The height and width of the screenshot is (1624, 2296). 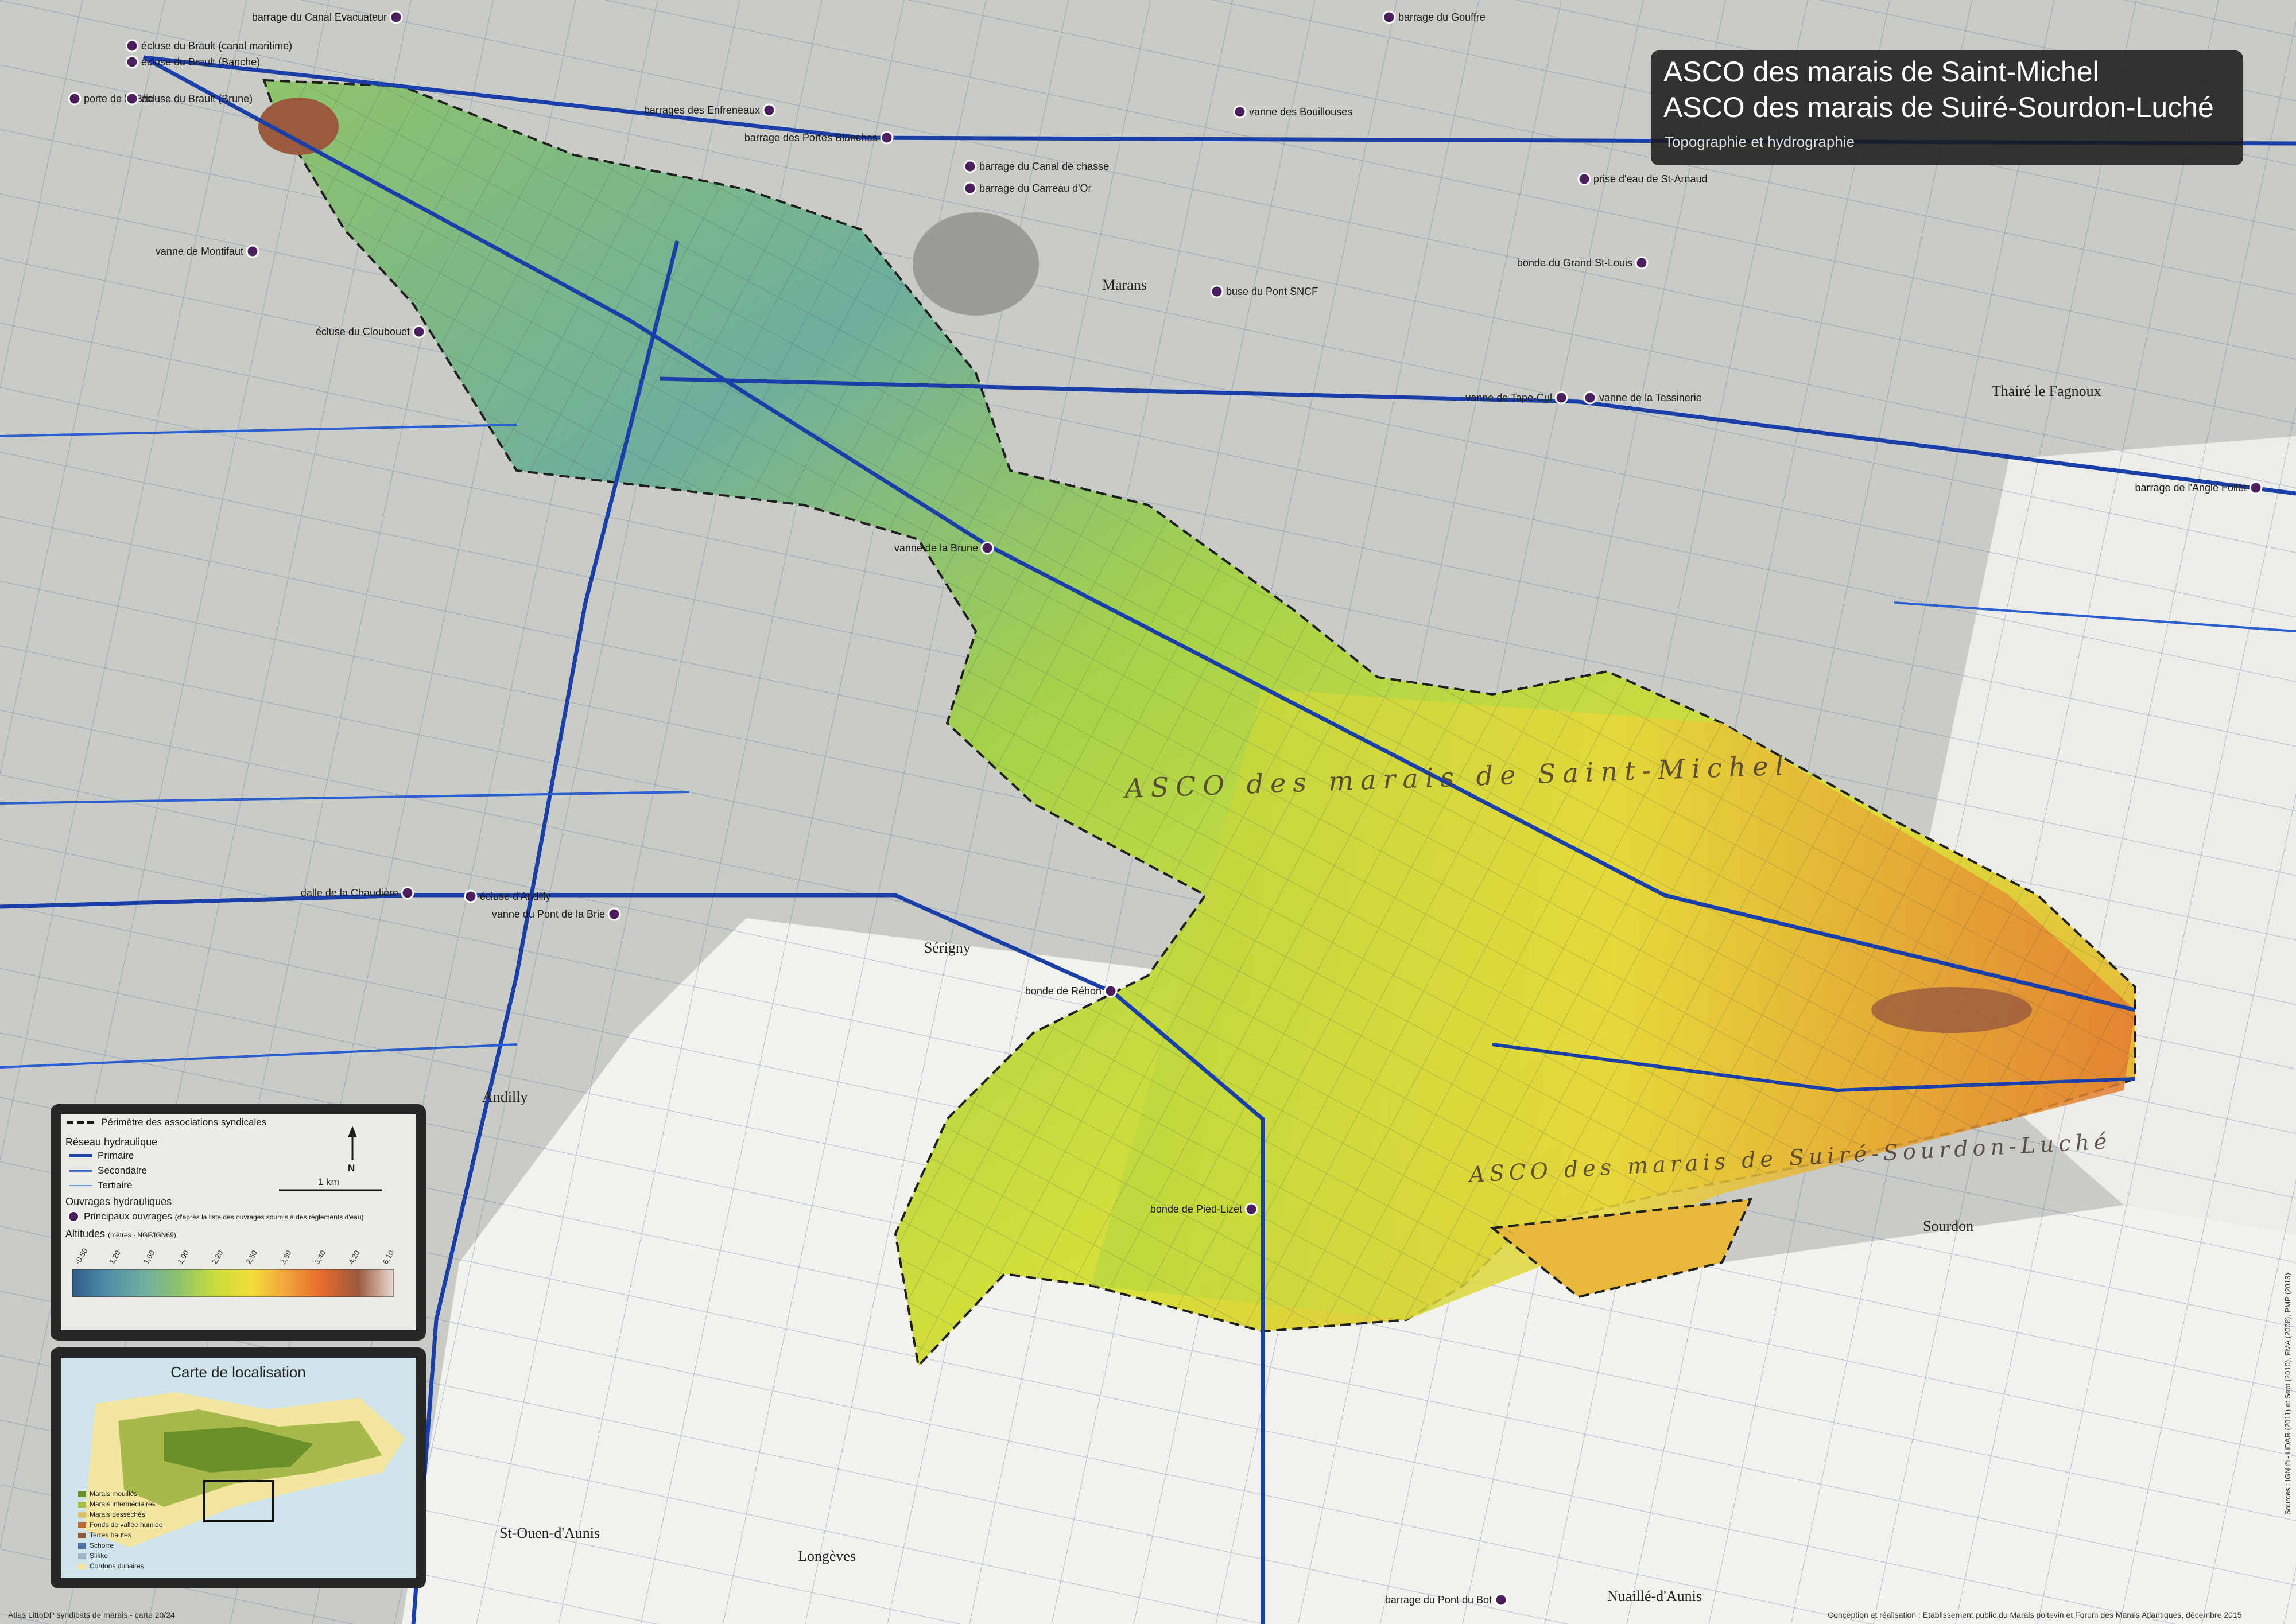 What do you see at coordinates (2046, 391) in the screenshot?
I see `town-label: Thairé le Fagnoux` at bounding box center [2046, 391].